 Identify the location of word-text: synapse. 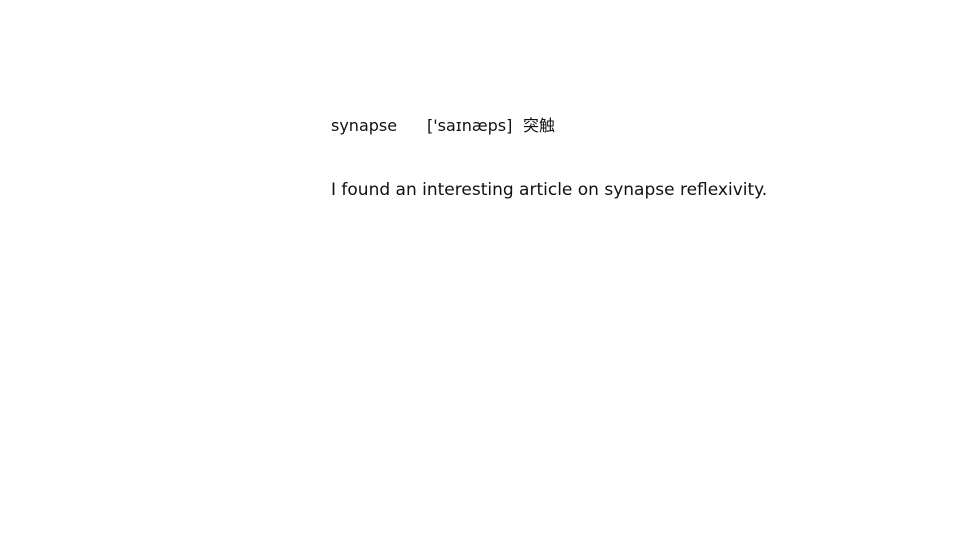
(364, 125).